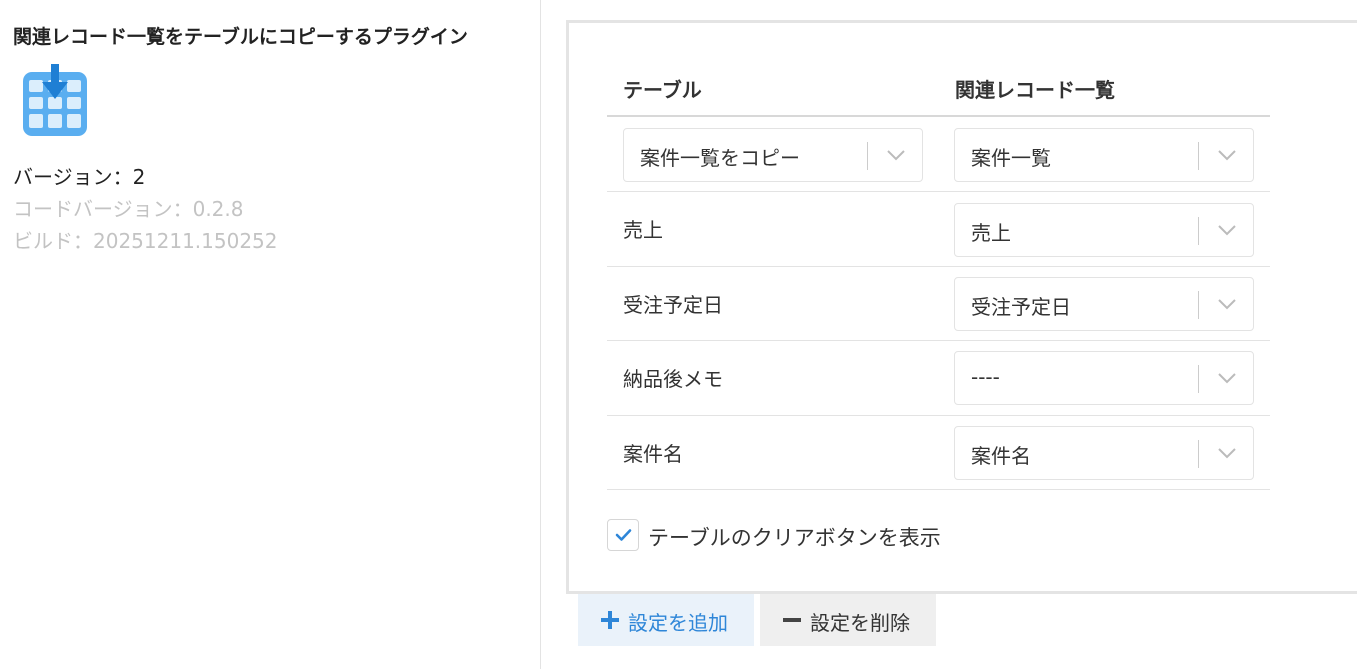  I want to click on field-mapping-row: 受注予定日 受注予定日, so click(938, 304).